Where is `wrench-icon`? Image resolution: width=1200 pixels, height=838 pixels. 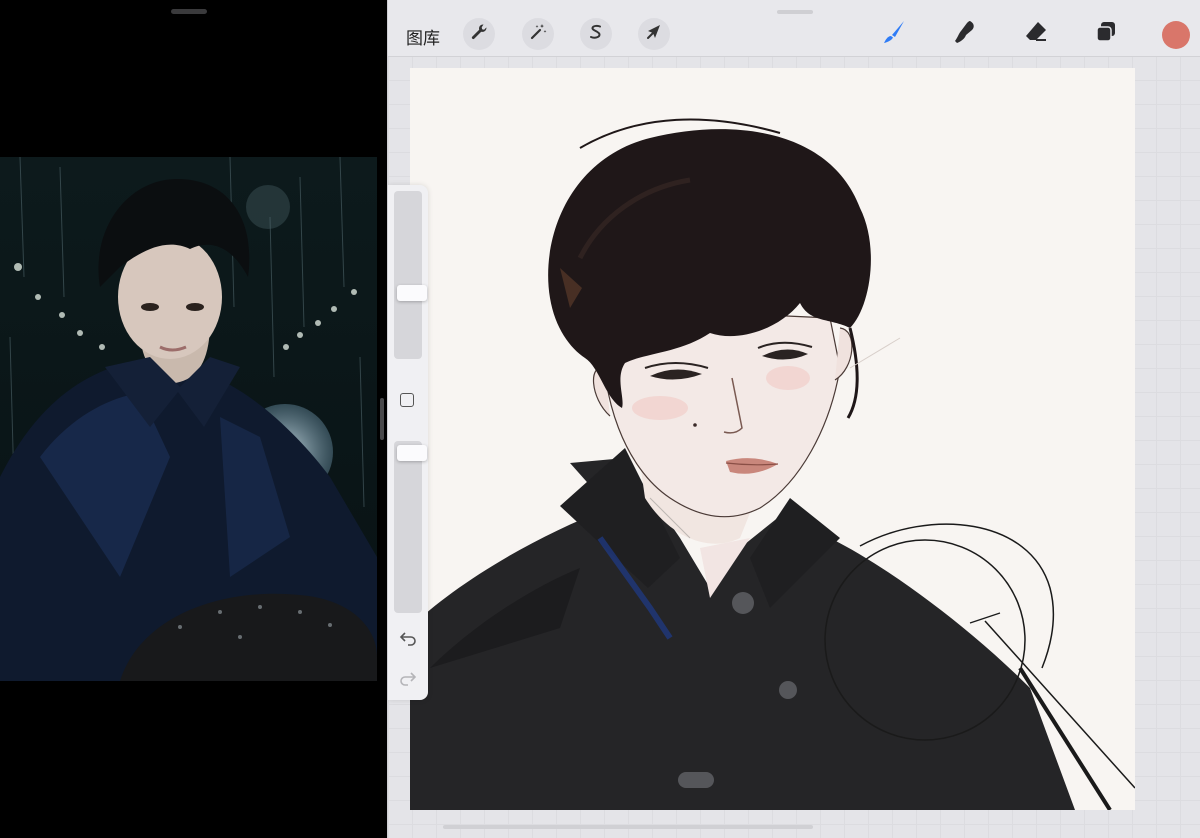 wrench-icon is located at coordinates (479, 34).